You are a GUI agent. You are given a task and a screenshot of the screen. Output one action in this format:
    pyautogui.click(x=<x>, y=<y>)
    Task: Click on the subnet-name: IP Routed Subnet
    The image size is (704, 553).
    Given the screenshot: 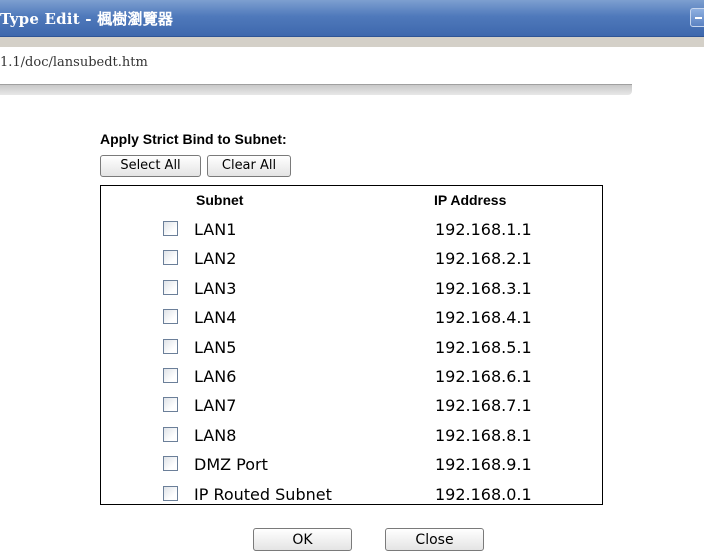 What is the action you would take?
    pyautogui.click(x=263, y=494)
    